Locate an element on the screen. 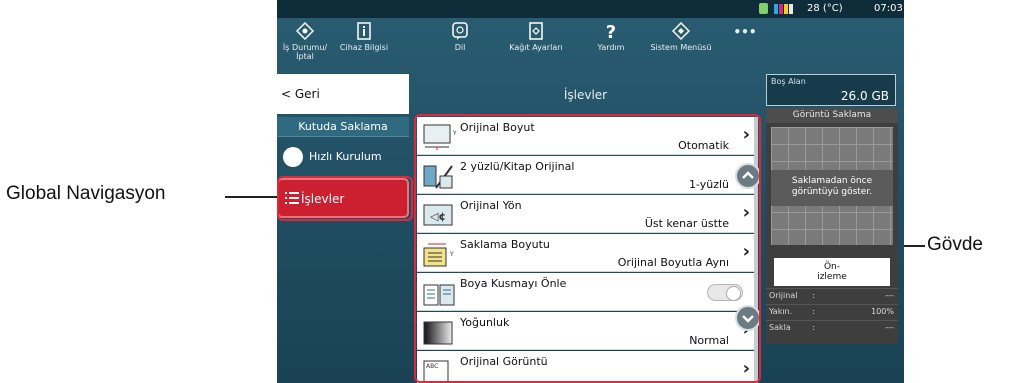 The height and width of the screenshot is (383, 1024). system-menu-button: Sistem Menüsü is located at coordinates (681, 37).